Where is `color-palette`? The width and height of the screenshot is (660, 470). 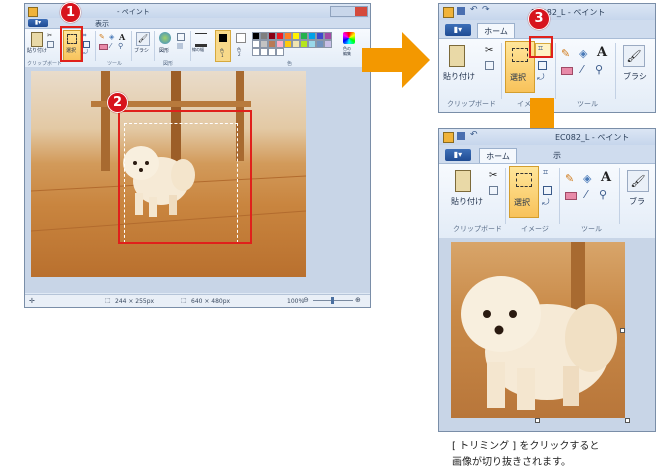
color-palette is located at coordinates (294, 44).